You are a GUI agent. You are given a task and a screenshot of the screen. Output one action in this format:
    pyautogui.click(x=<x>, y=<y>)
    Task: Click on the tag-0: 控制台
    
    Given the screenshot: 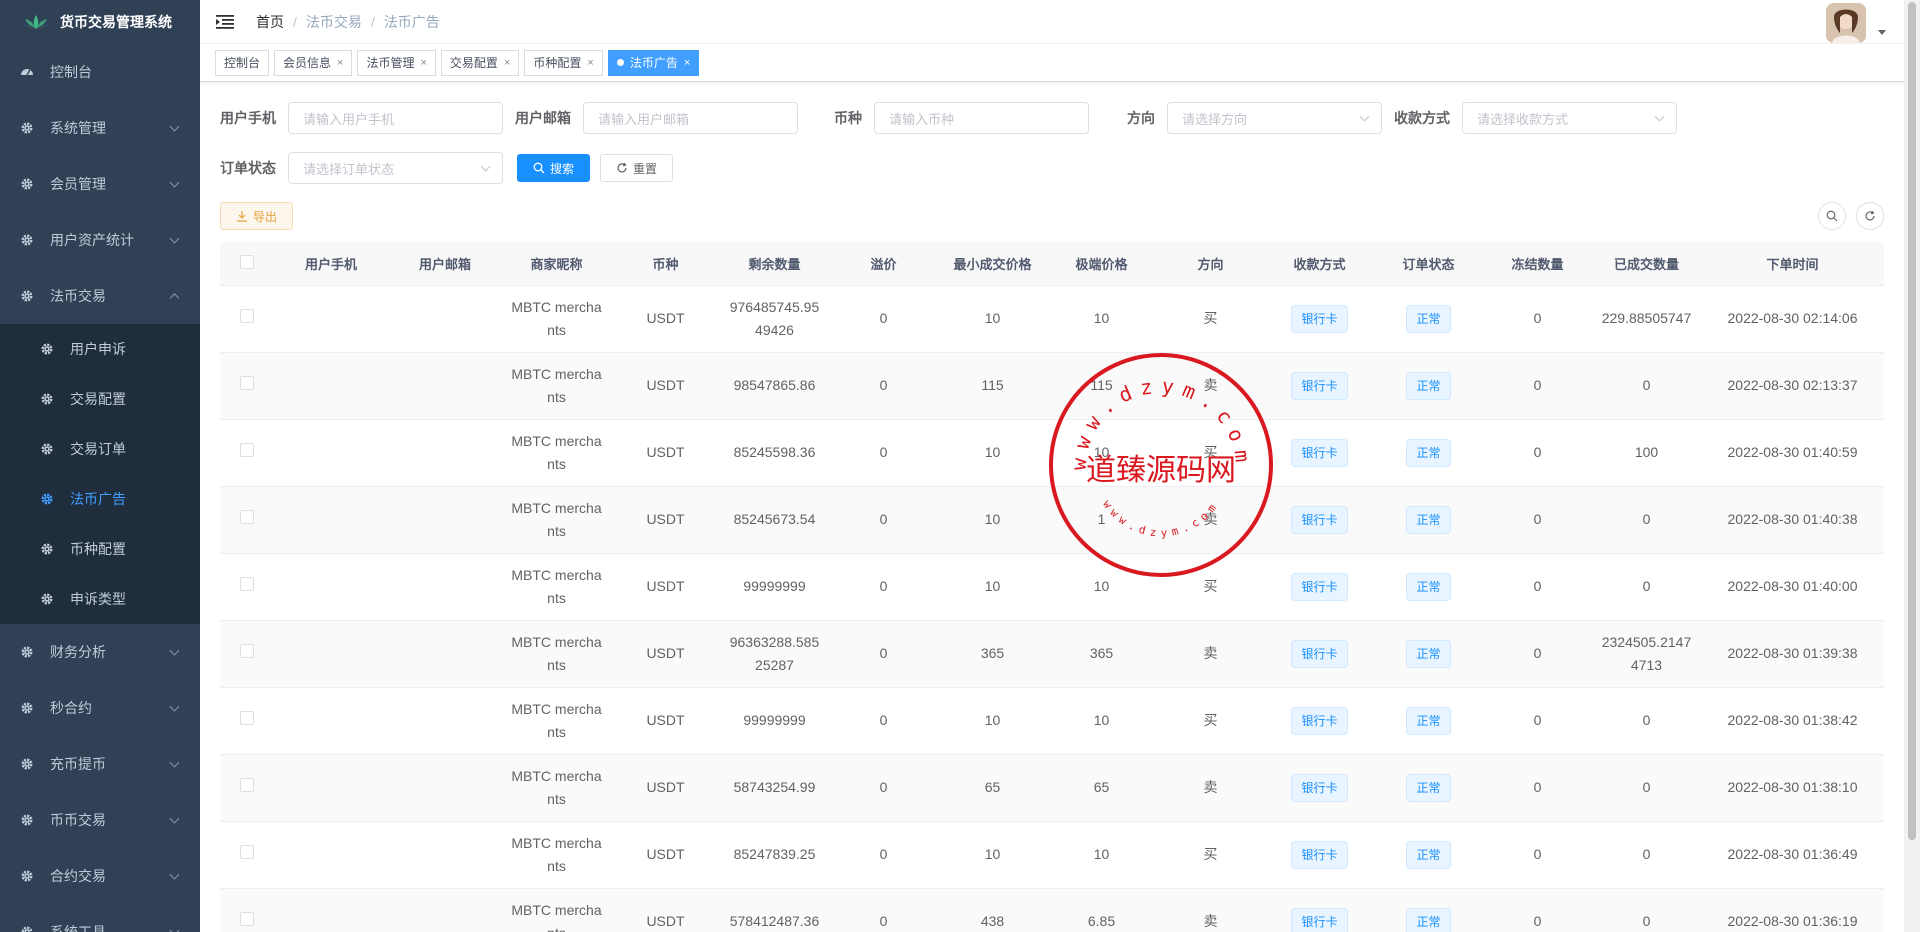 What is the action you would take?
    pyautogui.click(x=242, y=62)
    